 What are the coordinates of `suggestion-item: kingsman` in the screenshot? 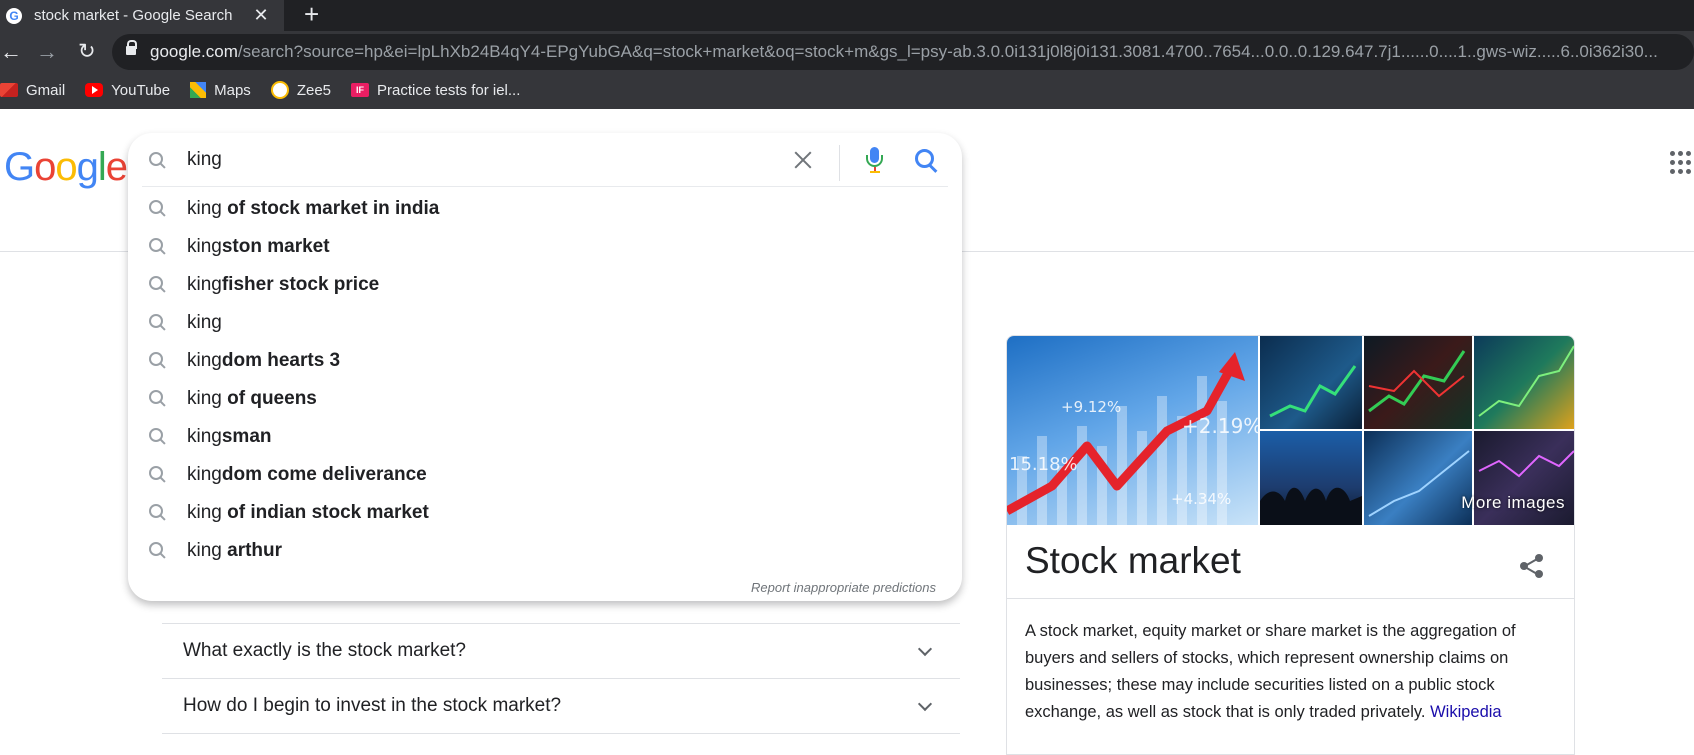 It's located at (545, 436).